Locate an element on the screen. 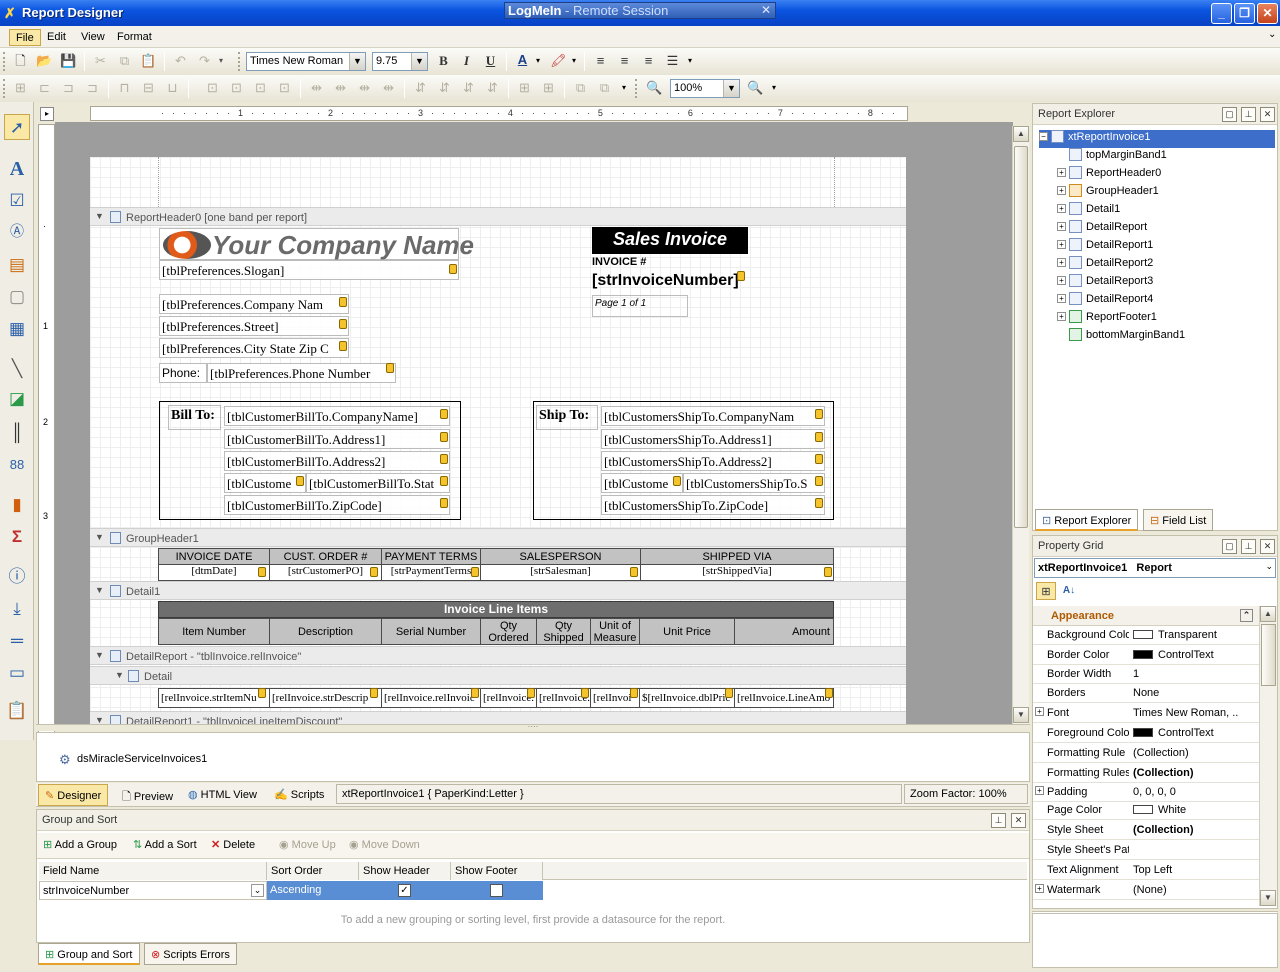 The image size is (1280, 972). property-grid-scrollbar: ▲ ▼ is located at coordinates (1268, 756).